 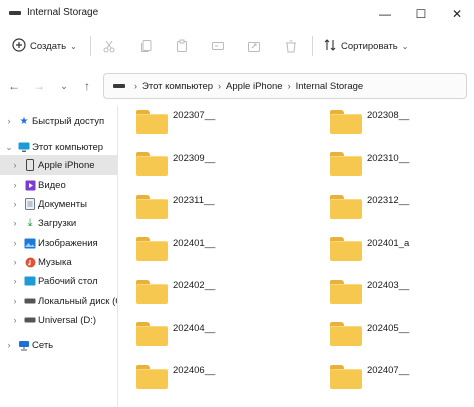 I want to click on network-icon, so click(x=24, y=345).